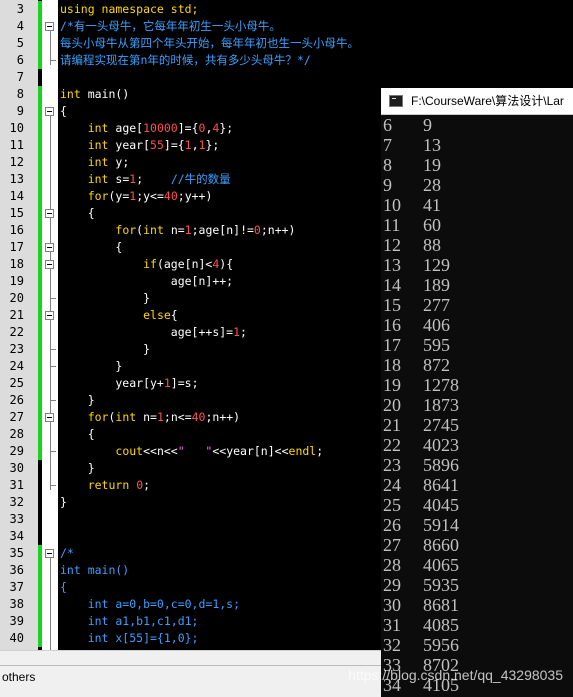 Image resolution: width=573 pixels, height=697 pixels. Describe the element at coordinates (129, 621) in the screenshot. I see `code-line: int a1,b1,c1,d1;` at that location.